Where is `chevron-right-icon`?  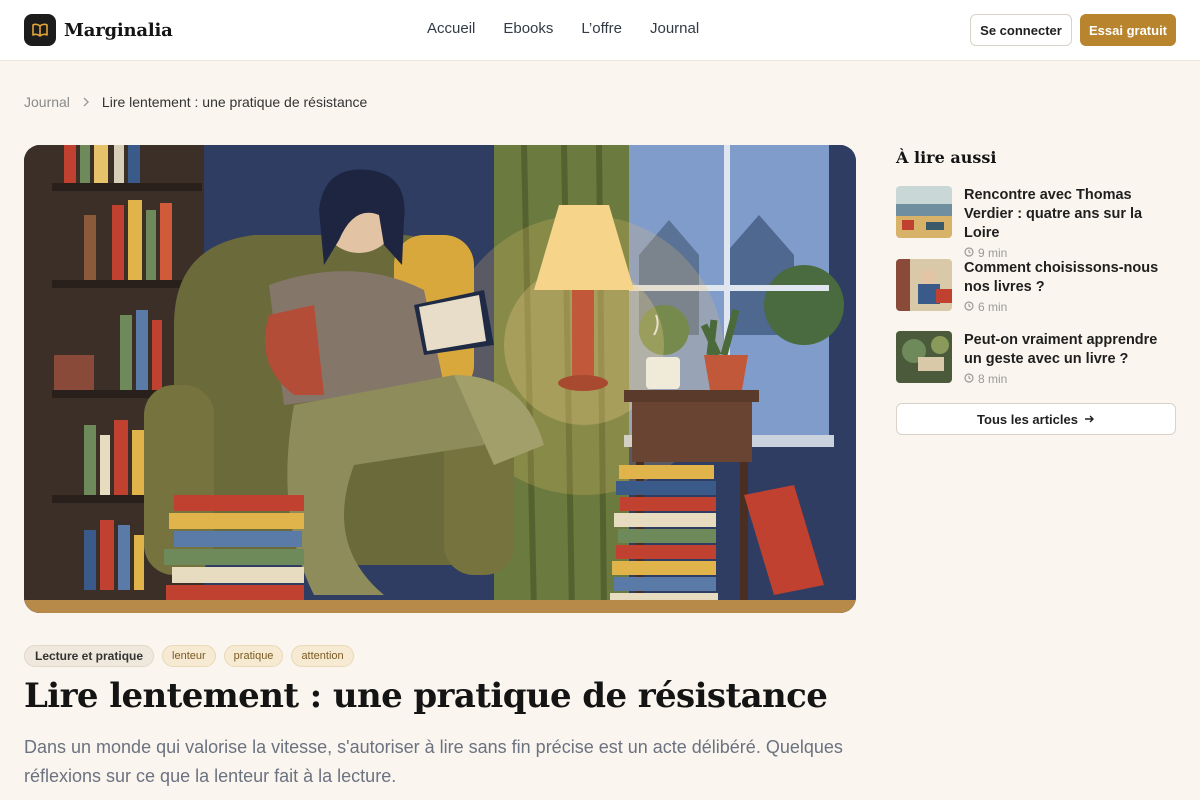 chevron-right-icon is located at coordinates (86, 102).